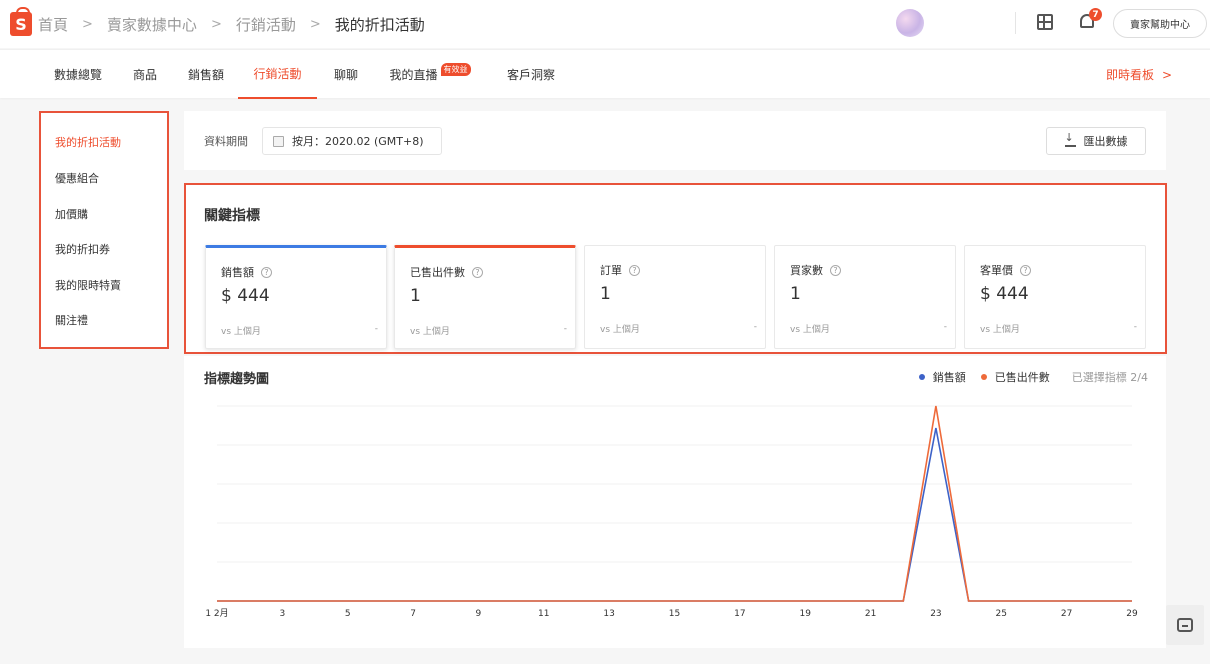 This screenshot has height=664, width=1210. I want to click on kpi-label-text: 客單價, so click(996, 270).